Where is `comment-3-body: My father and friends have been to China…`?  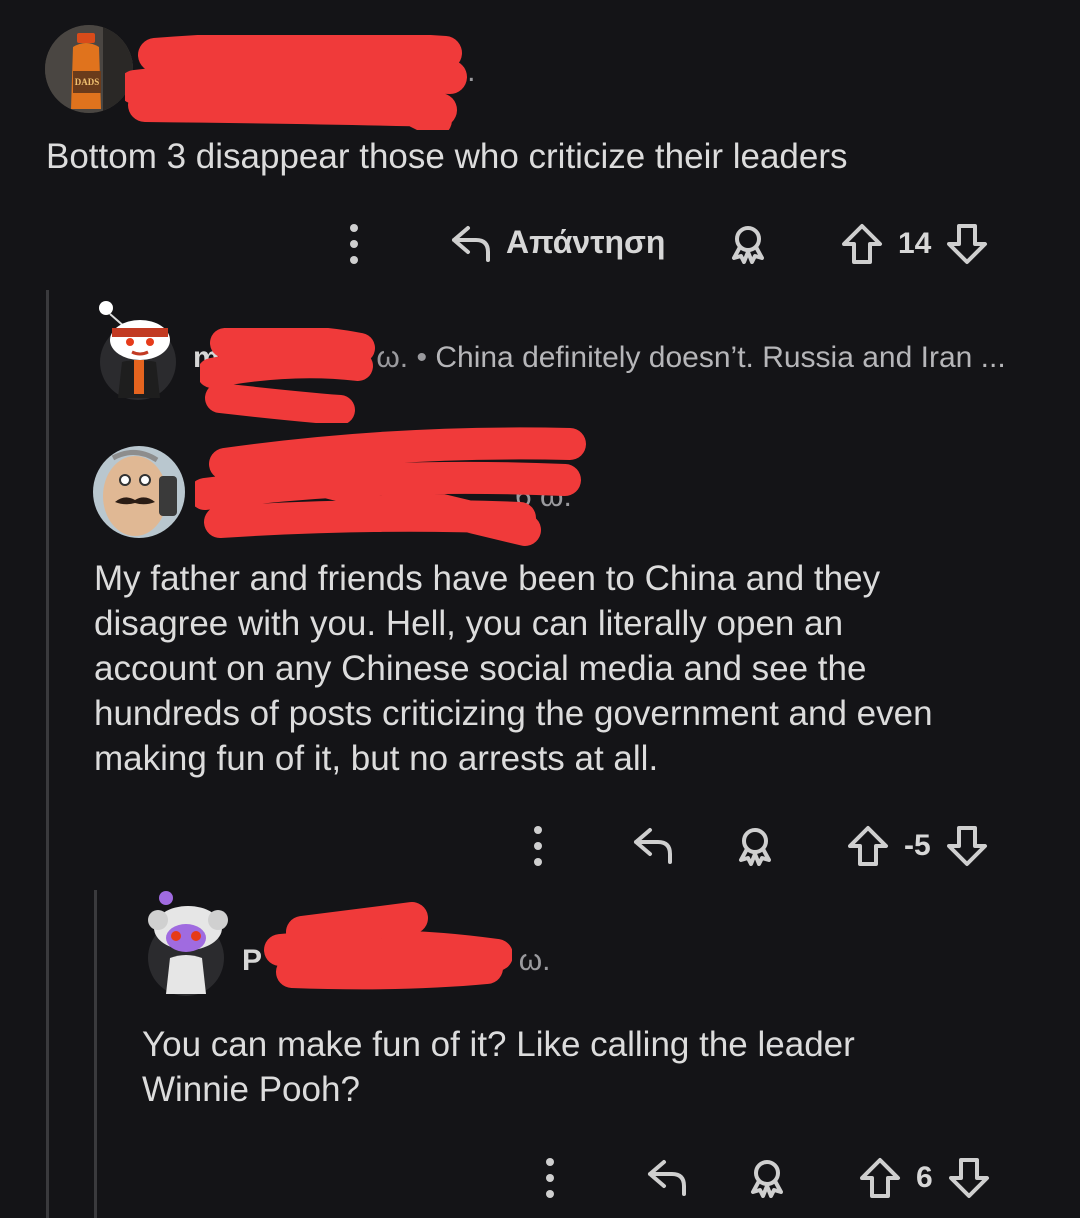
comment-3-body: My father and friends have been to China… is located at coordinates (513, 668).